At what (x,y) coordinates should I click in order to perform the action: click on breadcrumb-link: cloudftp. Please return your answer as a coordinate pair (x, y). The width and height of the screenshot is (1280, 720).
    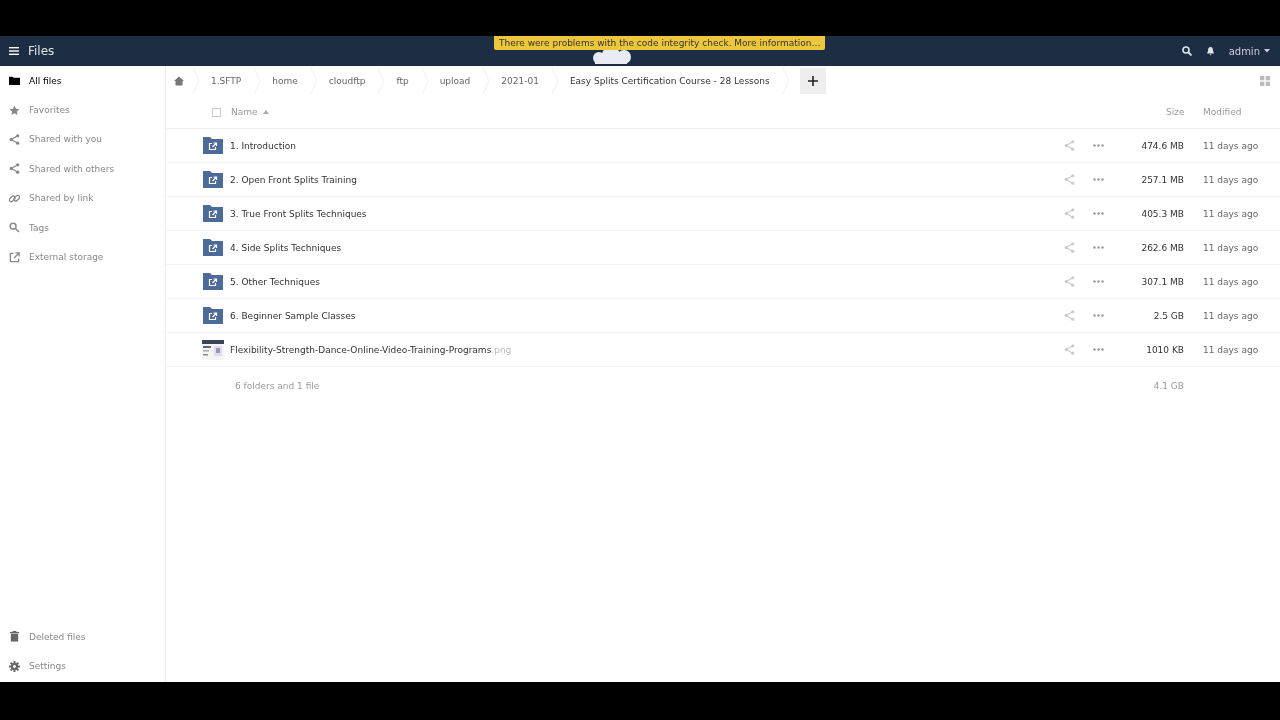
    Looking at the image, I should click on (347, 81).